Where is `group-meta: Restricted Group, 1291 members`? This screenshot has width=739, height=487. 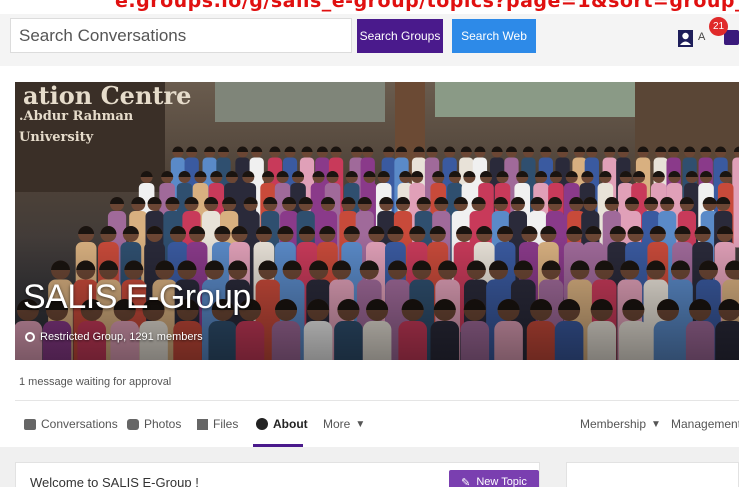 group-meta: Restricted Group, 1291 members is located at coordinates (114, 337).